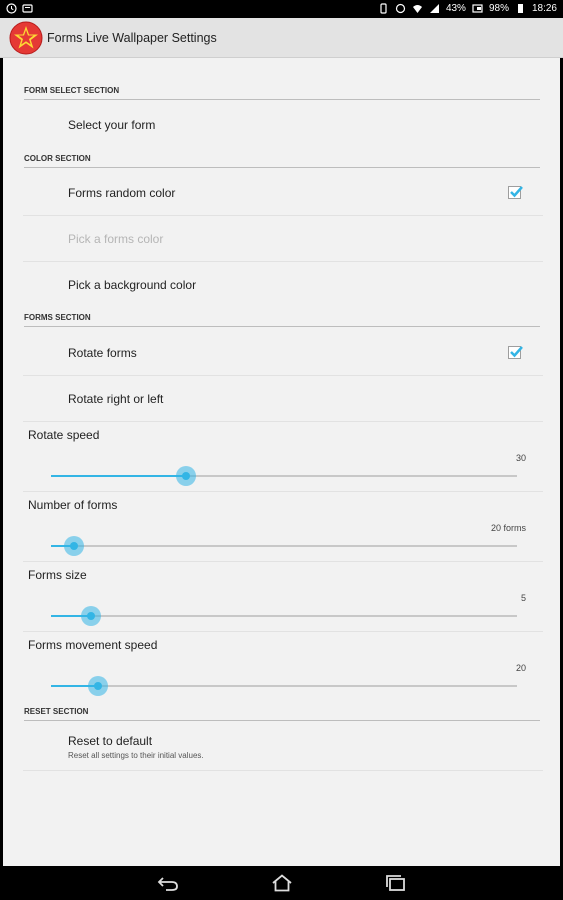  Describe the element at coordinates (112, 125) in the screenshot. I see `pref-select-form-label: Select your form` at that location.